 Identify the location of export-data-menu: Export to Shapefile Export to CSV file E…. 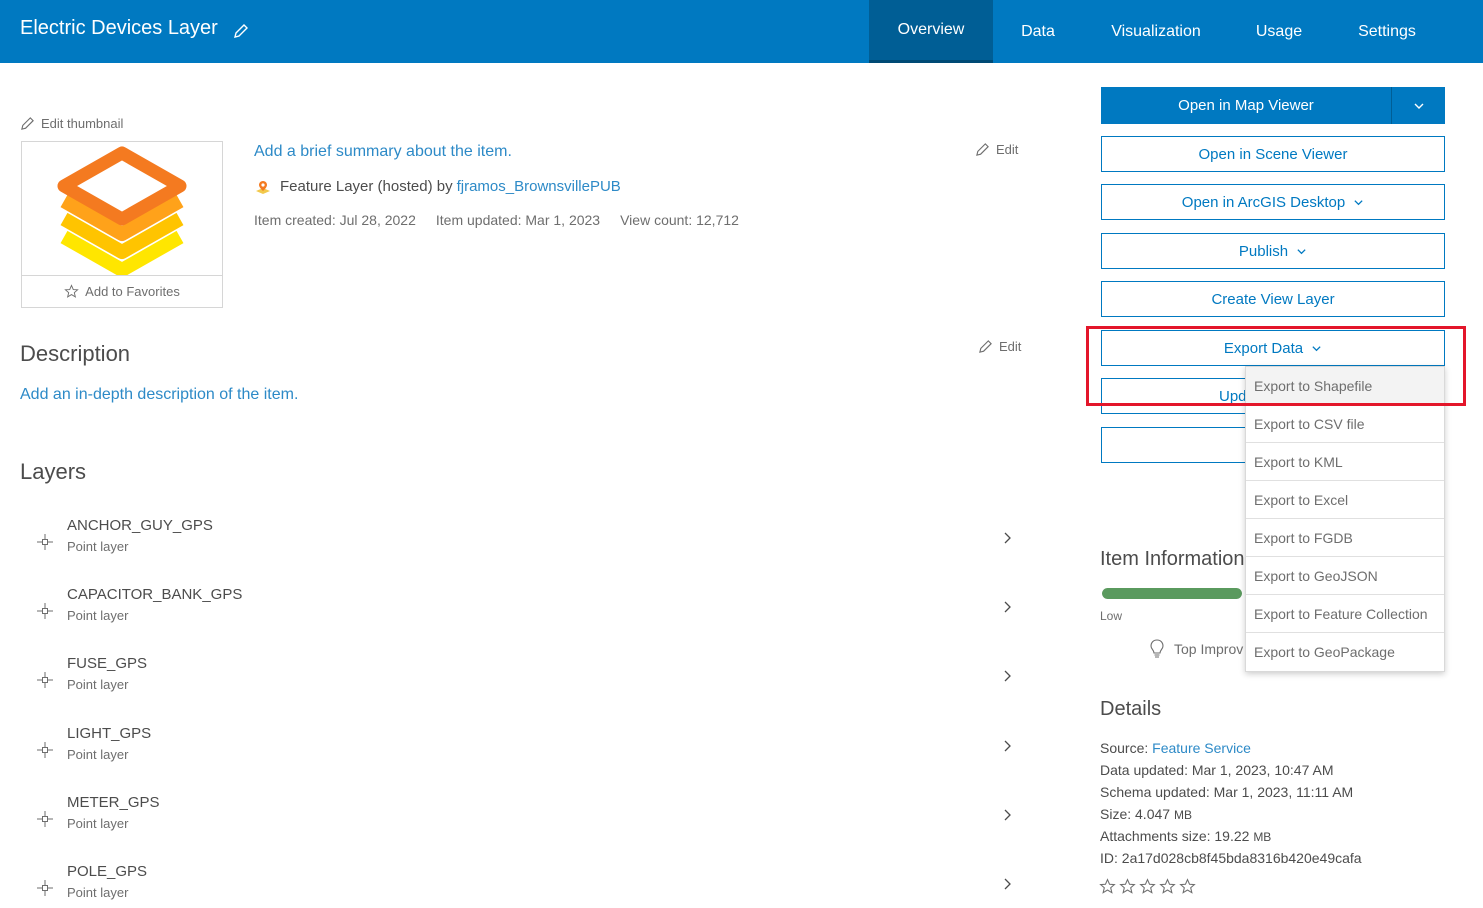
(1345, 519).